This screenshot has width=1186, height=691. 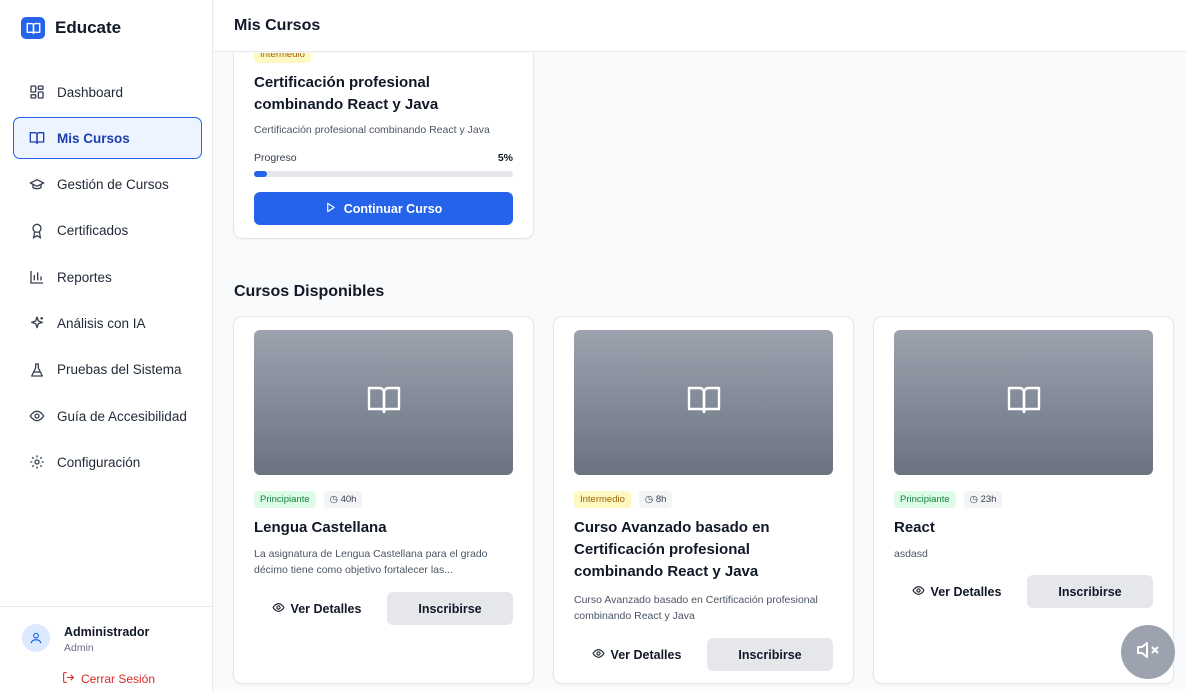 I want to click on sparkles-icon, so click(x=37, y=323).